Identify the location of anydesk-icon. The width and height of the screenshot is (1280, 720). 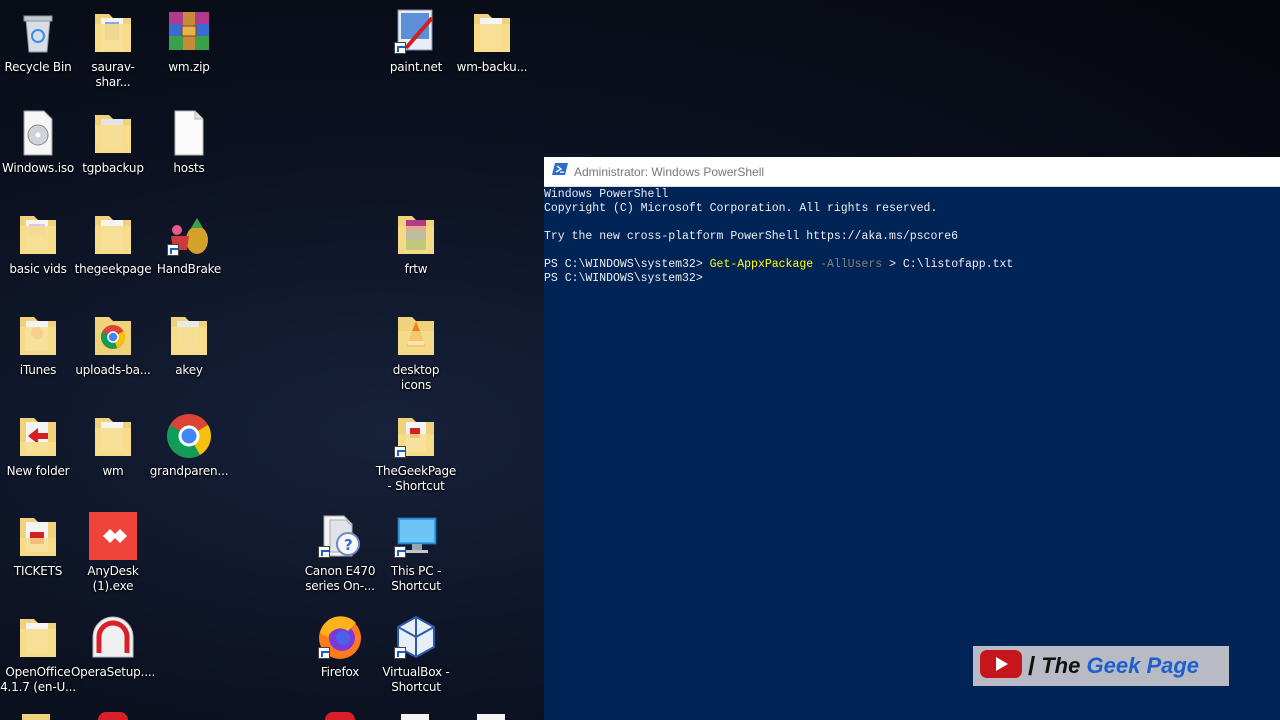
(113, 536).